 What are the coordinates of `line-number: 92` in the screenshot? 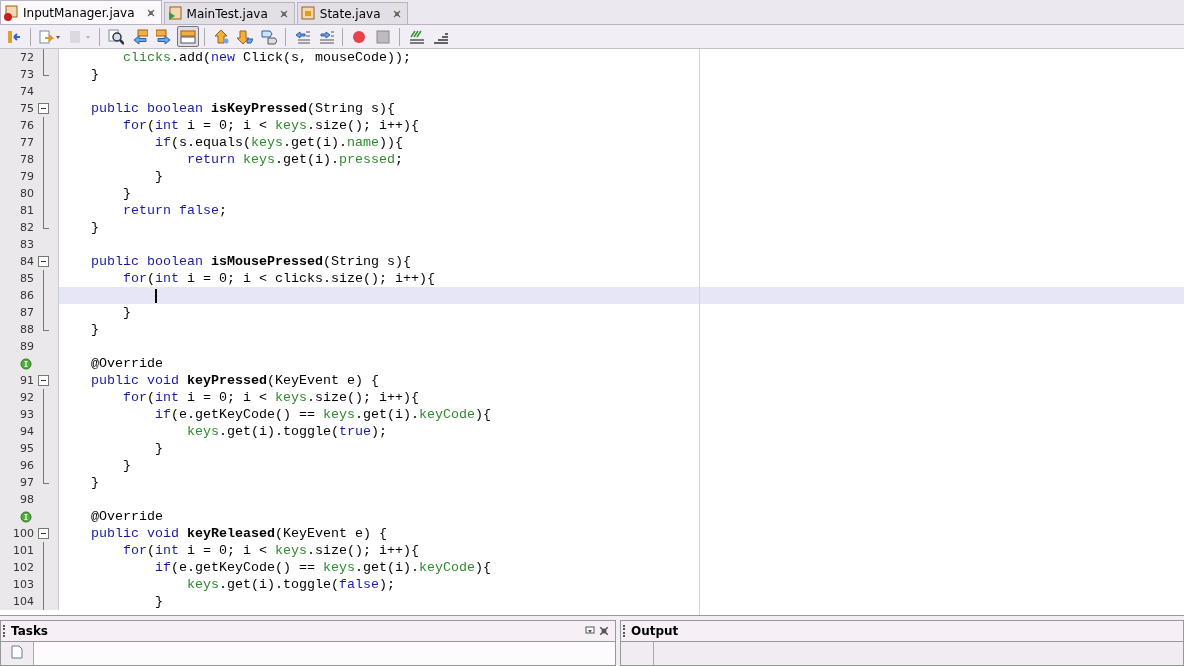 It's located at (26, 398).